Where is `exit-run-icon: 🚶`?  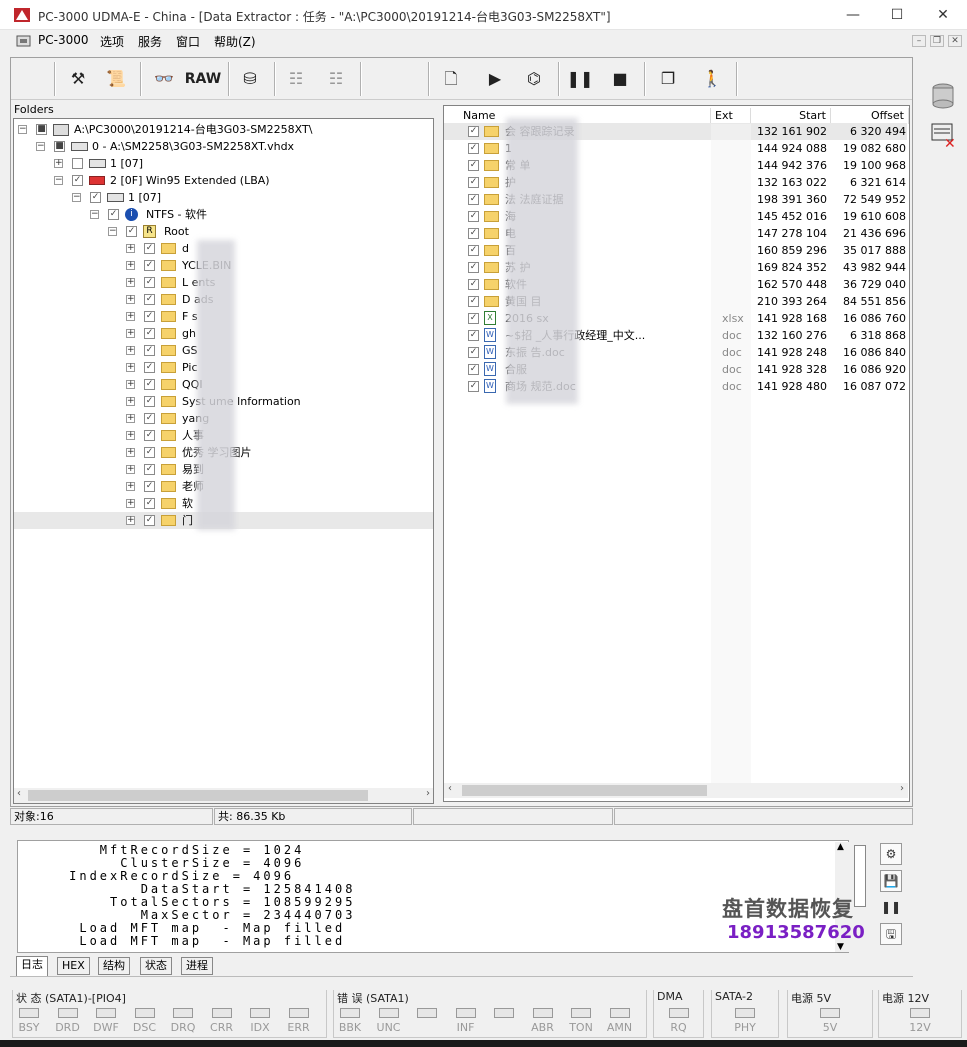
exit-run-icon: 🚶 is located at coordinates (712, 79).